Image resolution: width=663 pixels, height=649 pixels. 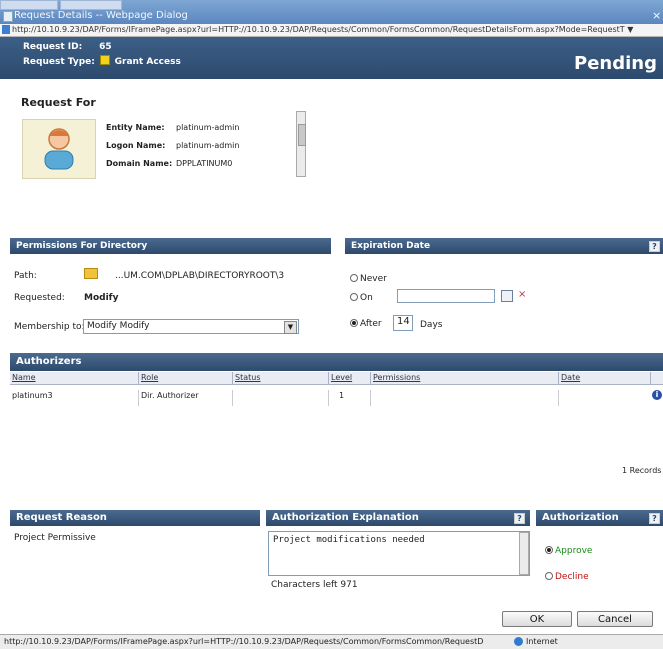 What do you see at coordinates (349, 540) in the screenshot?
I see `explanation-text: Project modifications needed` at bounding box center [349, 540].